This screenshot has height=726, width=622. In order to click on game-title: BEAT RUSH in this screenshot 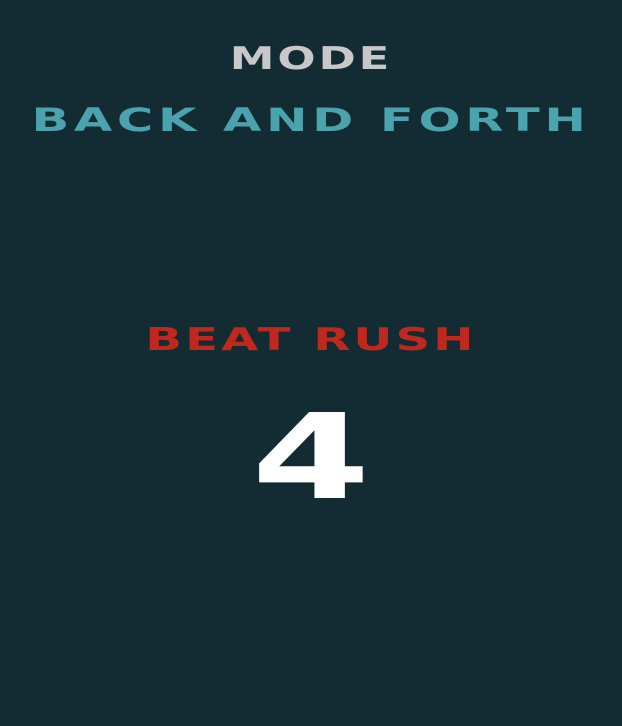, I will do `click(311, 340)`.